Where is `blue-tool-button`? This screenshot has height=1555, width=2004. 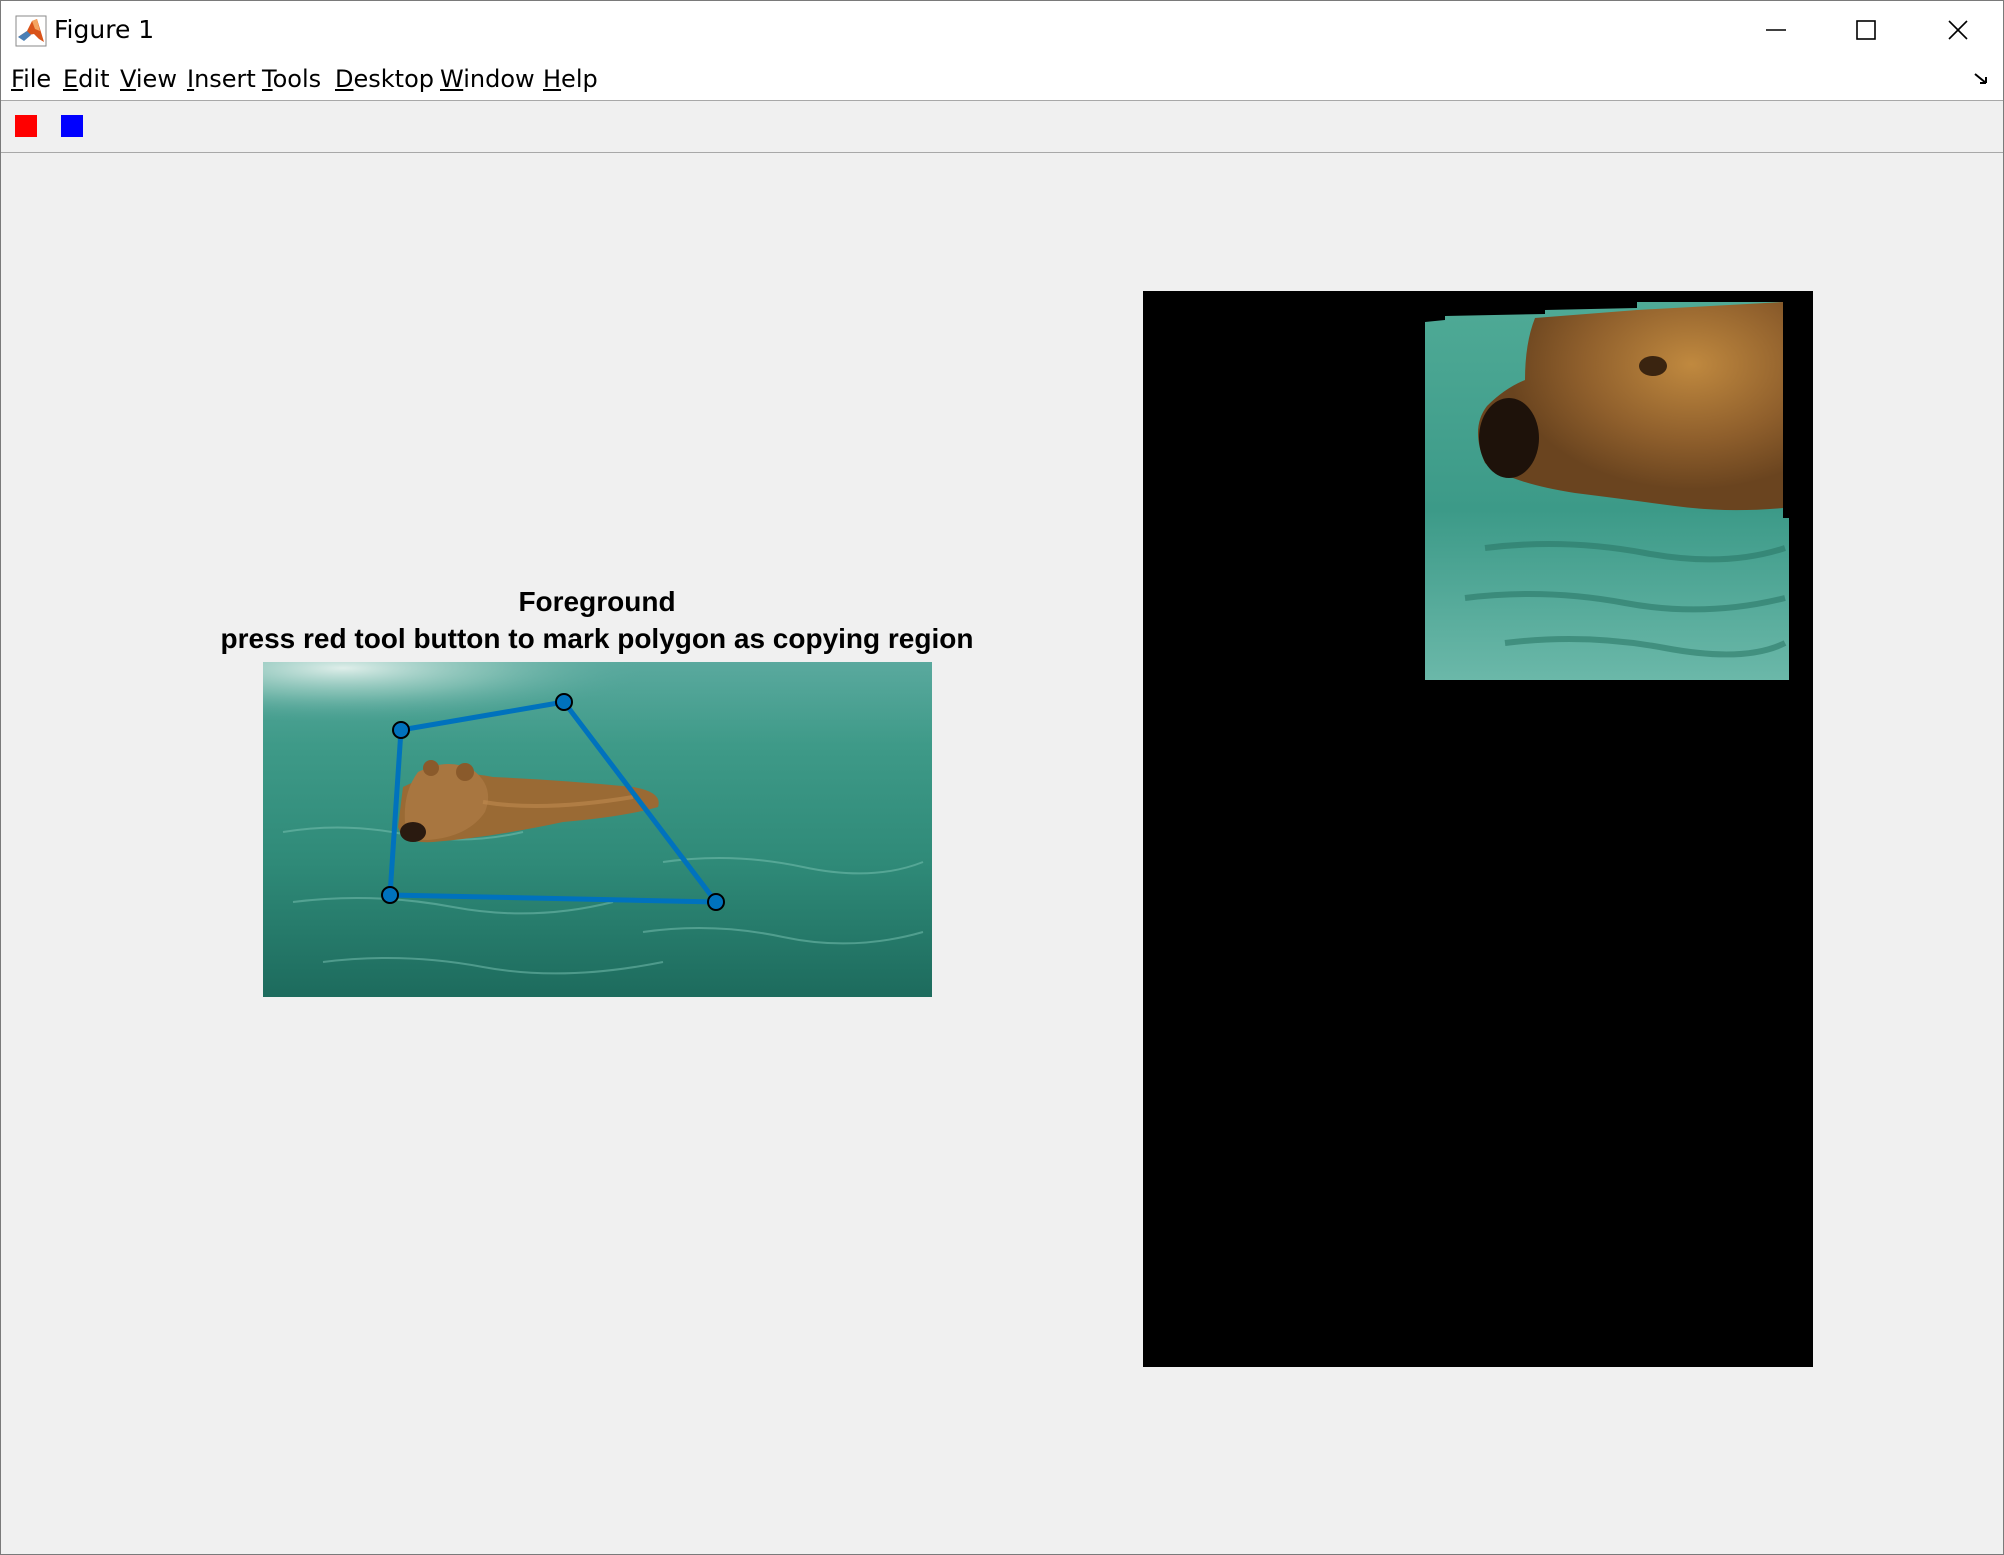 blue-tool-button is located at coordinates (72, 126).